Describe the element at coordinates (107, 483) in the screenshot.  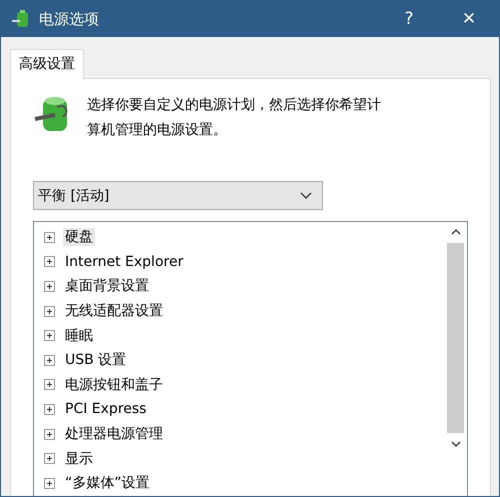
I see `tree-item: “多媒体”设置` at that location.